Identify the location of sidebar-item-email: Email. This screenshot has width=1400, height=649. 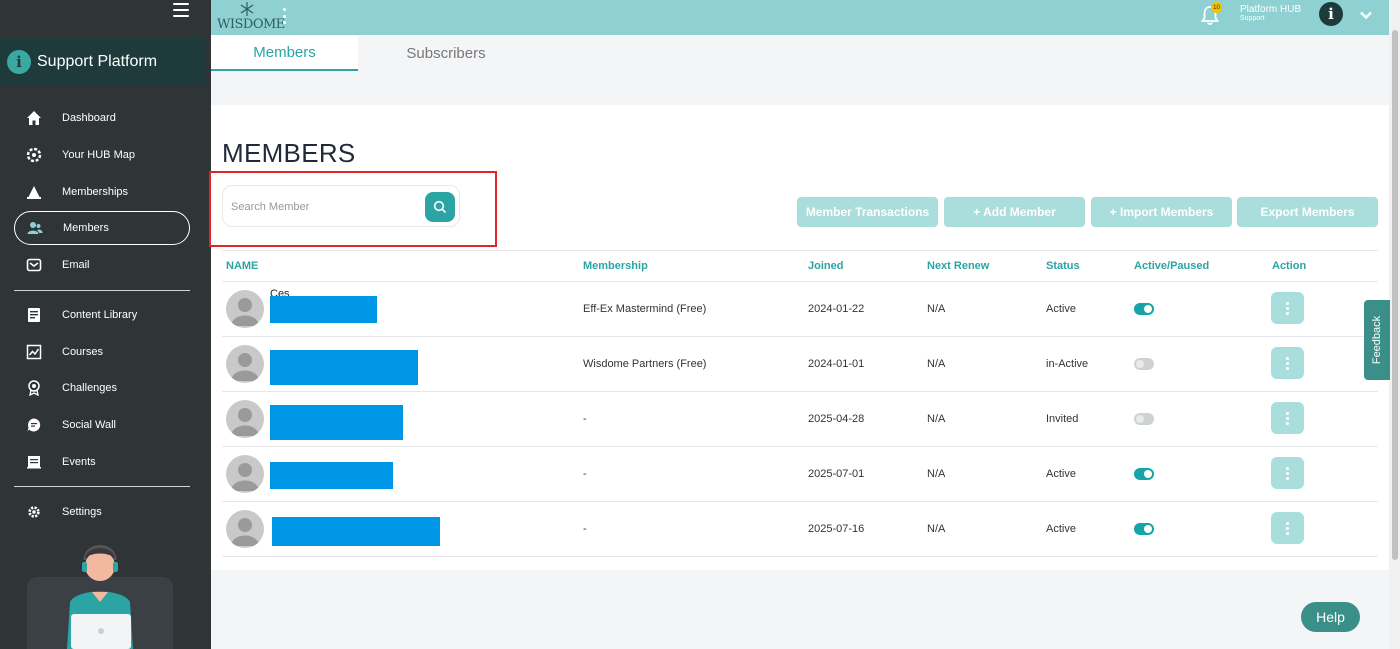
(102, 265).